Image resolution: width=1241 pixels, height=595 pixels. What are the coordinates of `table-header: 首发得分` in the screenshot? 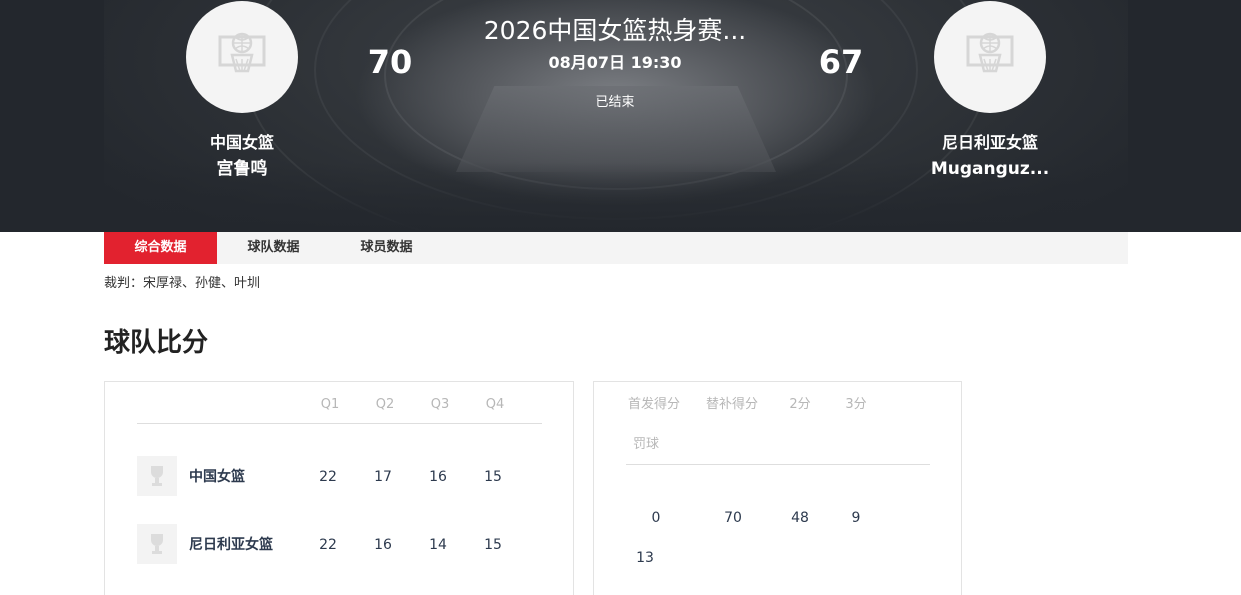 It's located at (653, 404).